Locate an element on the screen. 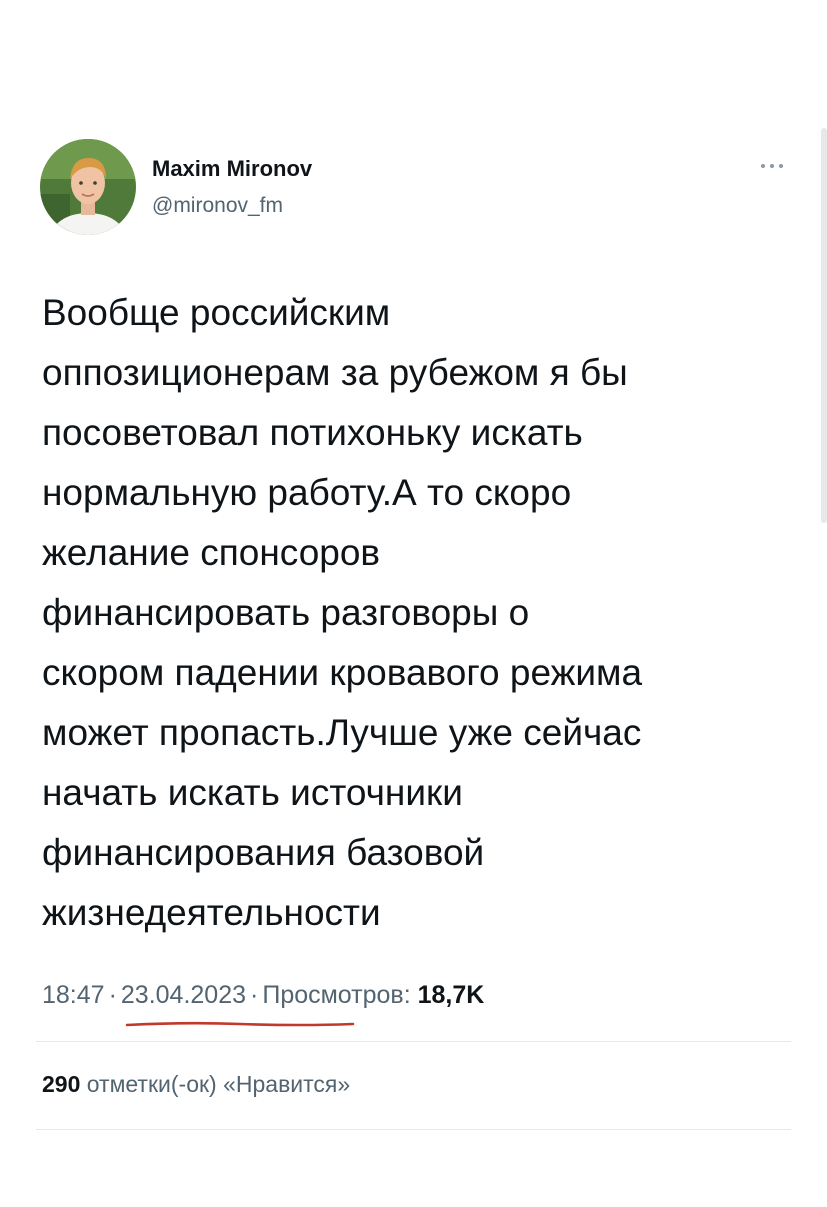 The height and width of the screenshot is (1207, 827). author-display-name: Maxim Mironov is located at coordinates (232, 169).